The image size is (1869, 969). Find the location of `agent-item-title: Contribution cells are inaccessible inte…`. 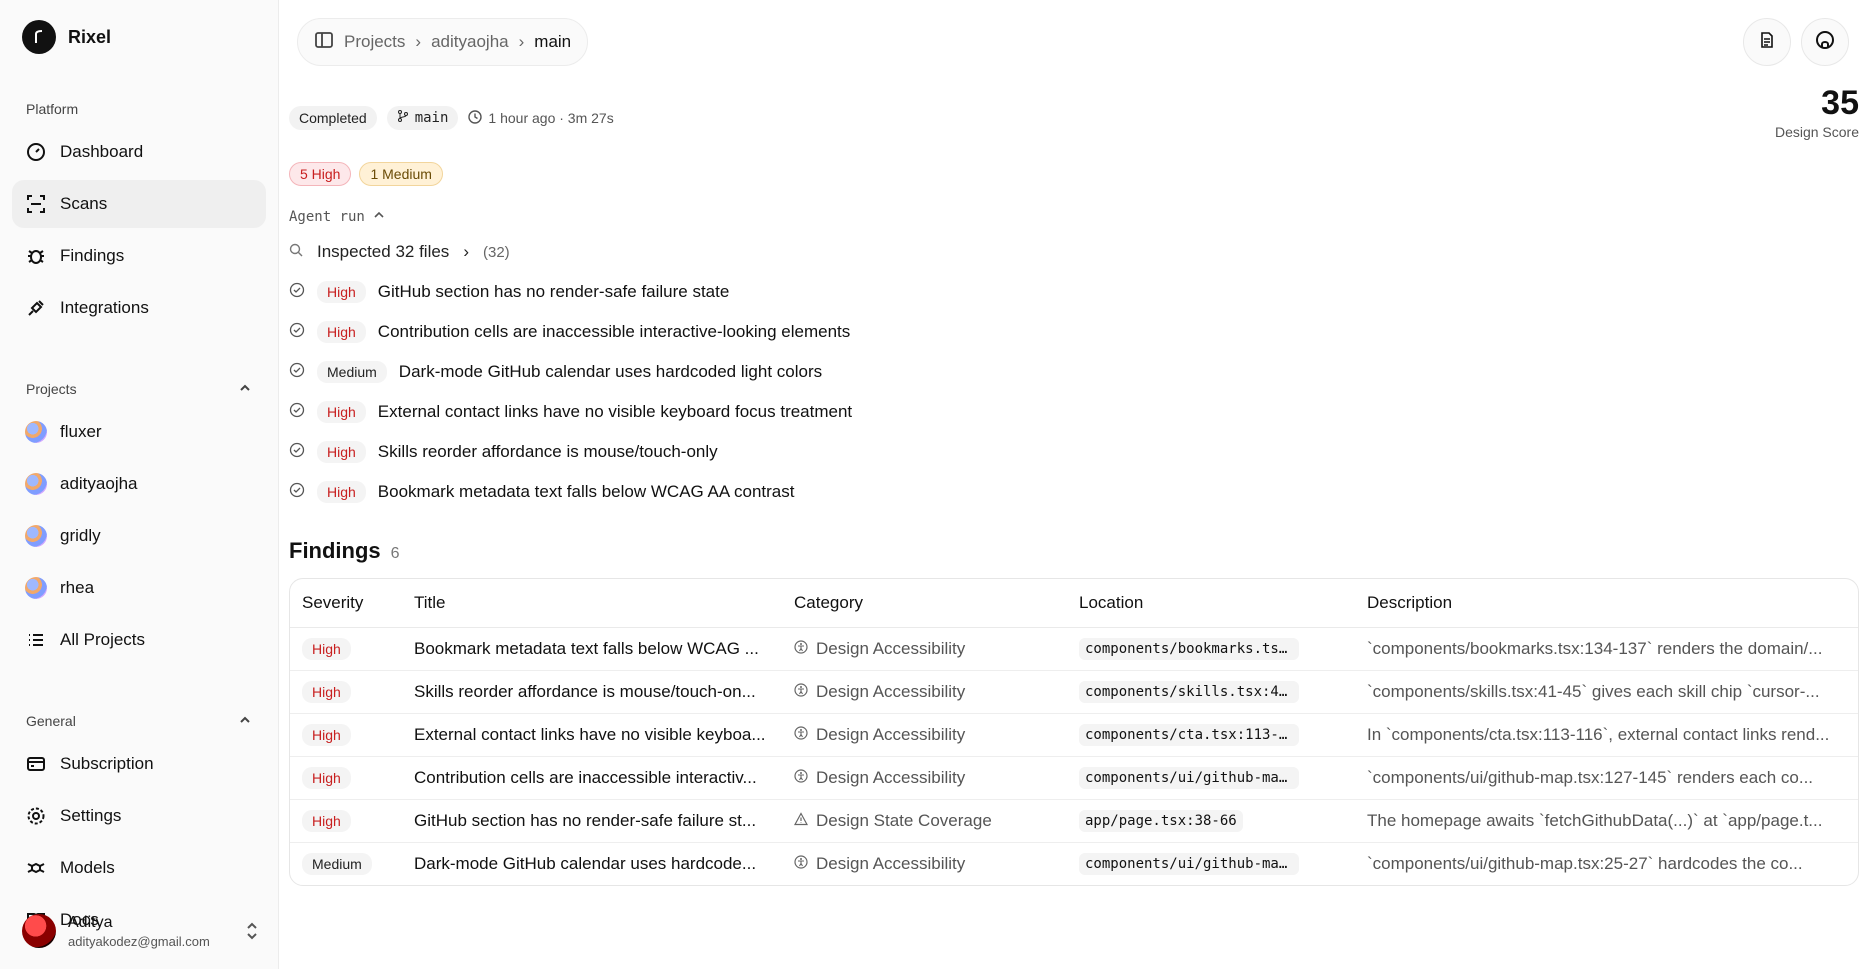

agent-item-title: Contribution cells are inaccessible inte… is located at coordinates (614, 331).